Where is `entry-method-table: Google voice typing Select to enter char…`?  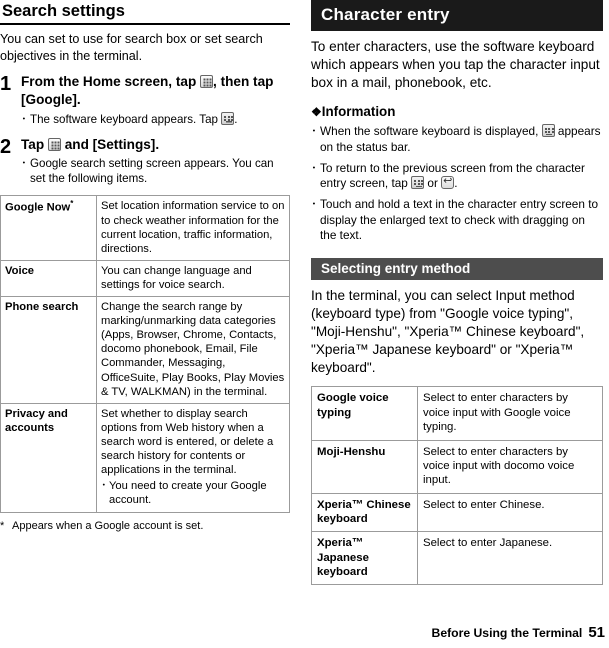
entry-method-table: Google voice typing Select to enter char… is located at coordinates (457, 486).